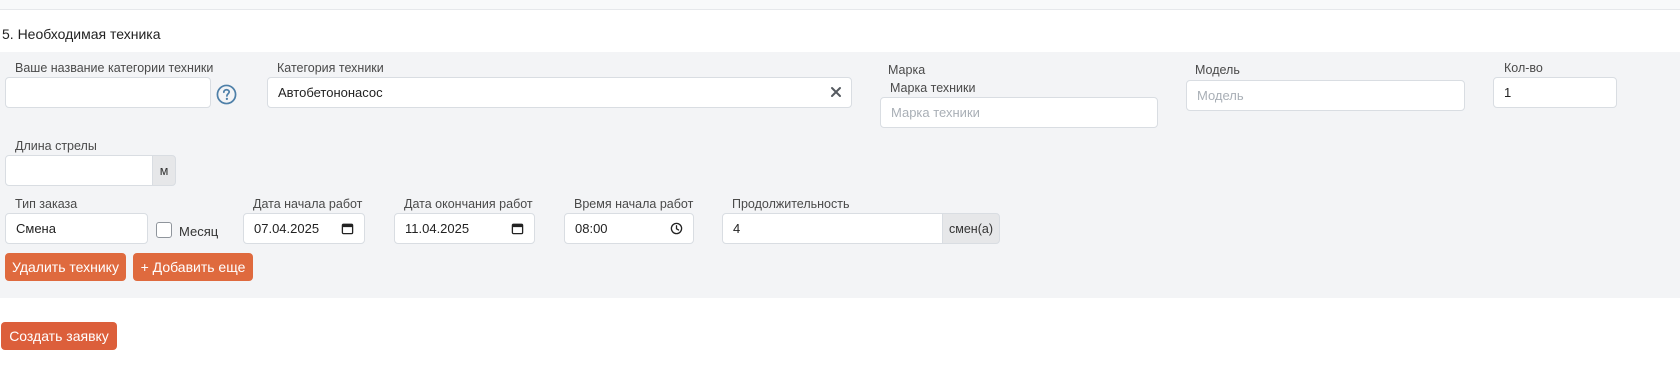 The width and height of the screenshot is (1680, 365). Describe the element at coordinates (308, 204) in the screenshot. I see `start-date-label: Дата начала работ` at that location.